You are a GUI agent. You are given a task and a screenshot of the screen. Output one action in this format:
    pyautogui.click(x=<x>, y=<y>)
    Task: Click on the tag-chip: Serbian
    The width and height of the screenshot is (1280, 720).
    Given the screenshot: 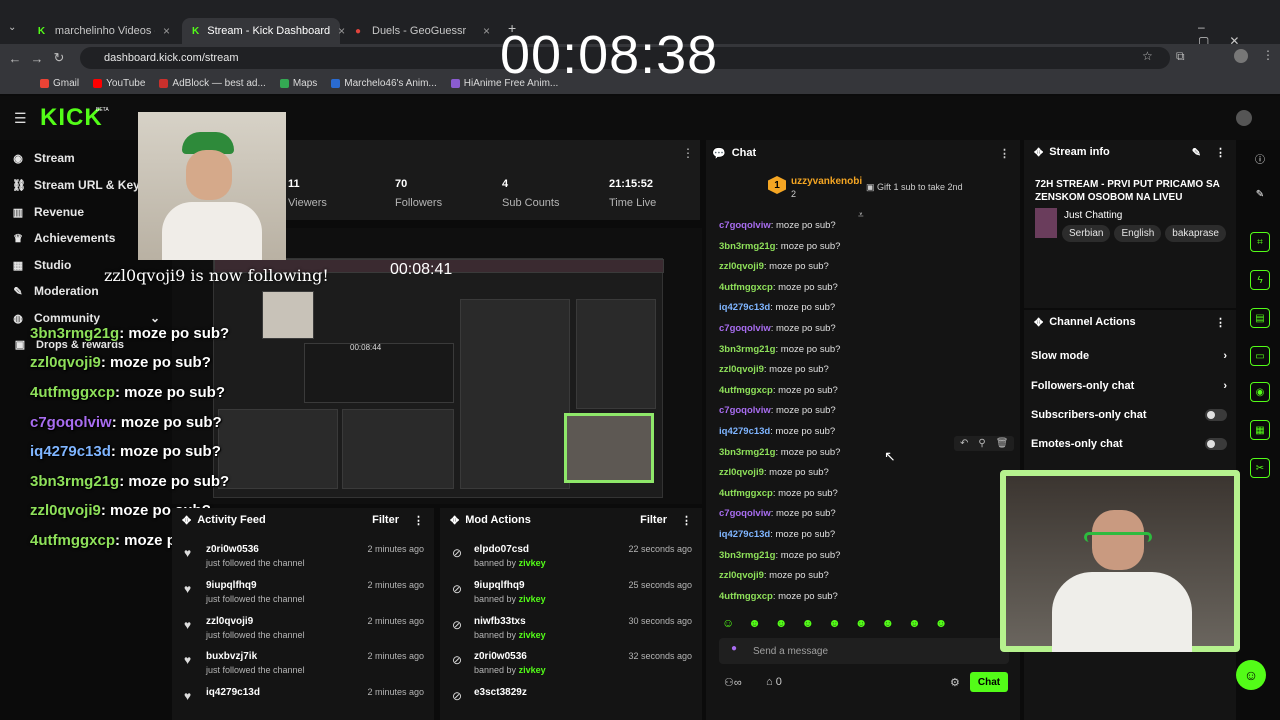 What is the action you would take?
    pyautogui.click(x=1086, y=233)
    